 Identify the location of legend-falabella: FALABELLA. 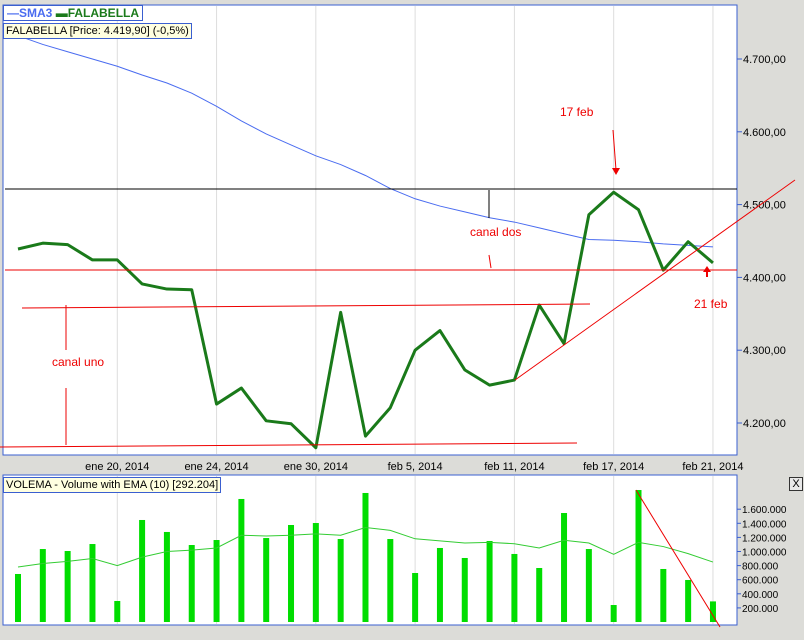
(103, 13).